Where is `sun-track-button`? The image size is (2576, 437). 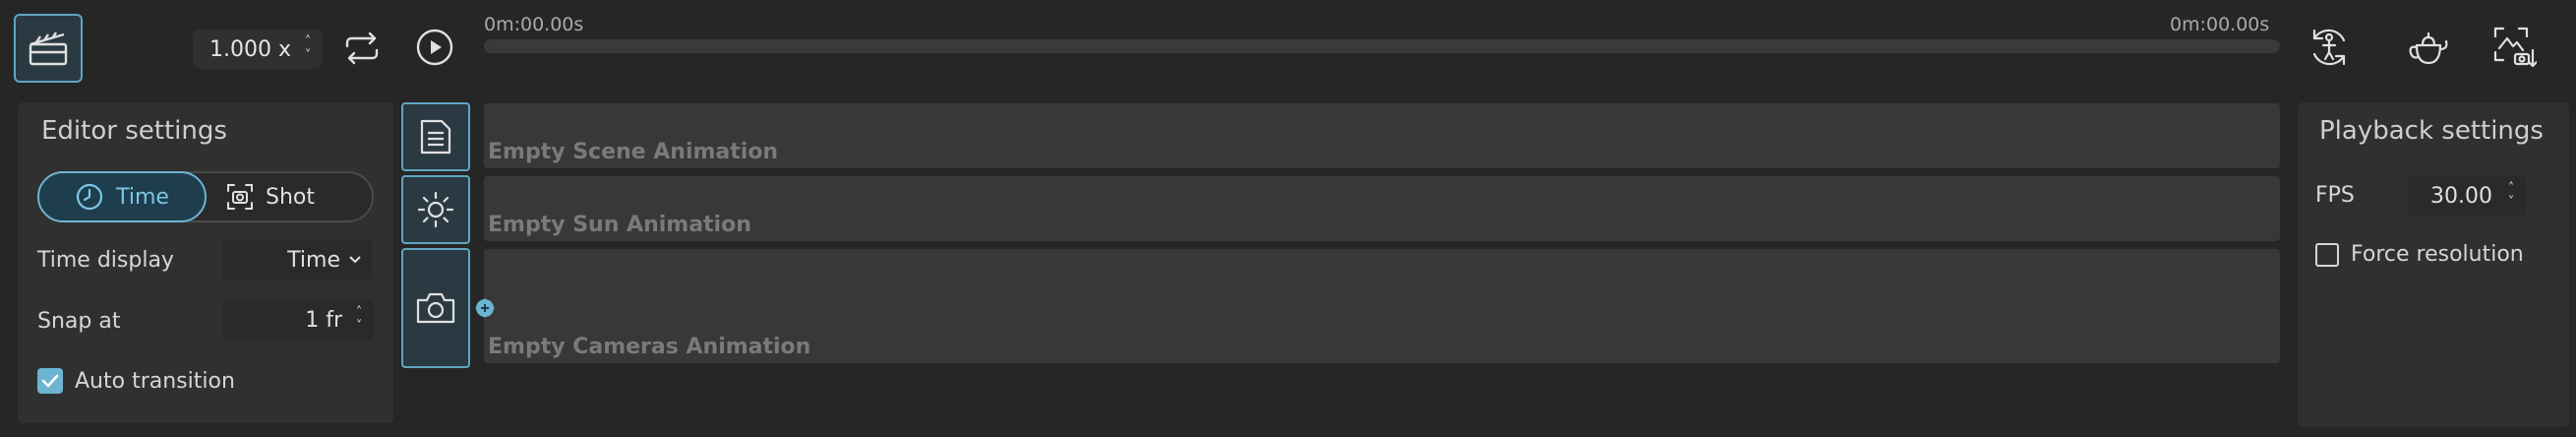
sun-track-button is located at coordinates (436, 210).